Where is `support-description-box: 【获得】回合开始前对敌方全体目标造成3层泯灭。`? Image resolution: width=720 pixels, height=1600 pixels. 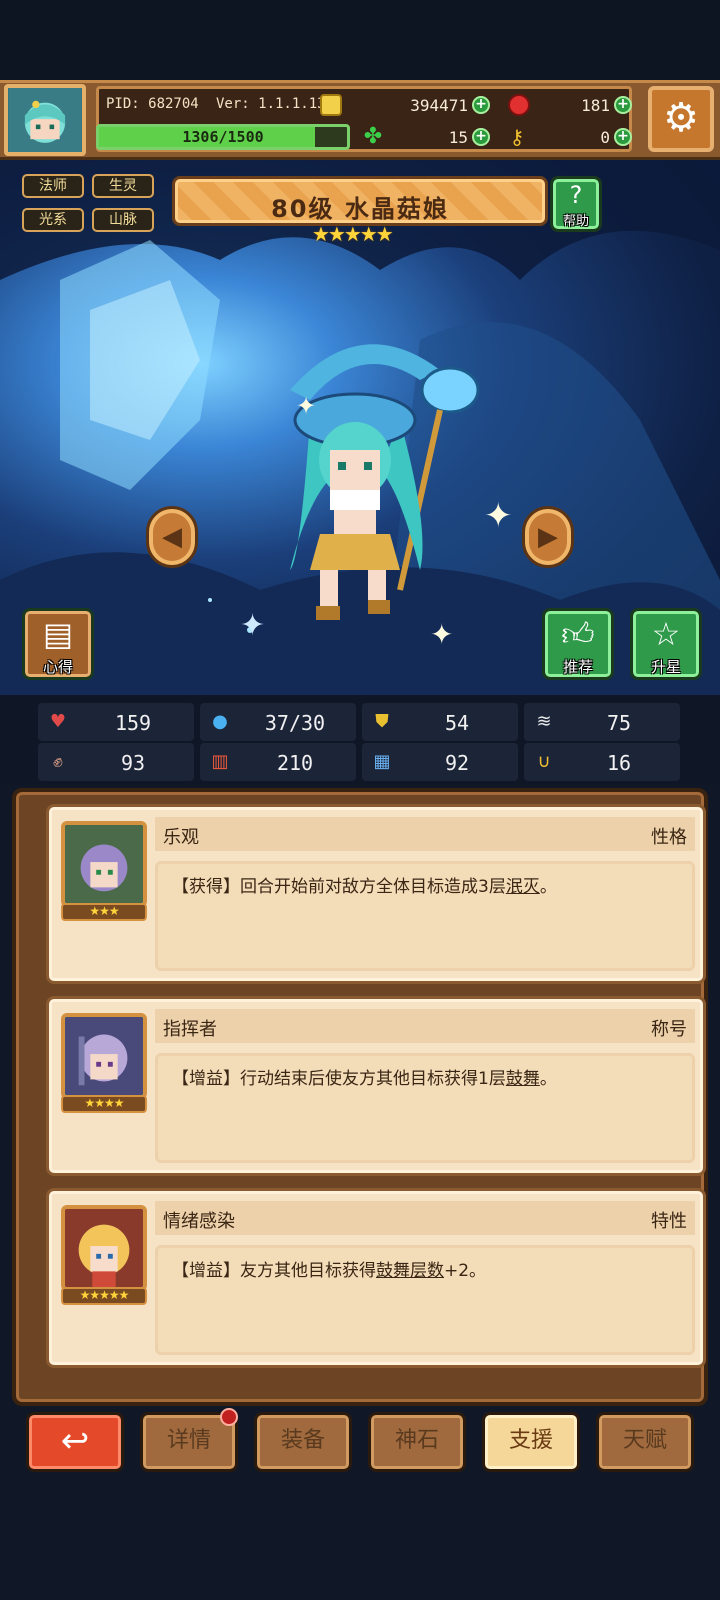
support-description-box: 【获得】回合开始前对敌方全体目标造成3层泯灭。 is located at coordinates (425, 916).